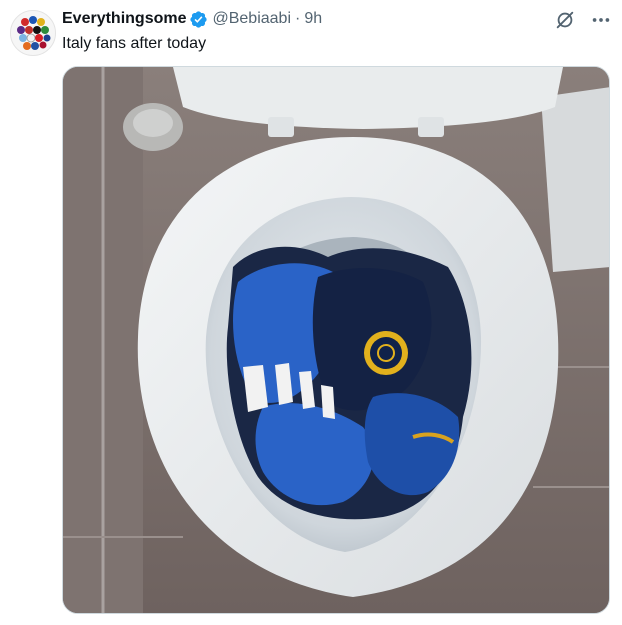 The height and width of the screenshot is (625, 622). Describe the element at coordinates (601, 20) in the screenshot. I see `more-dots-icon` at that location.